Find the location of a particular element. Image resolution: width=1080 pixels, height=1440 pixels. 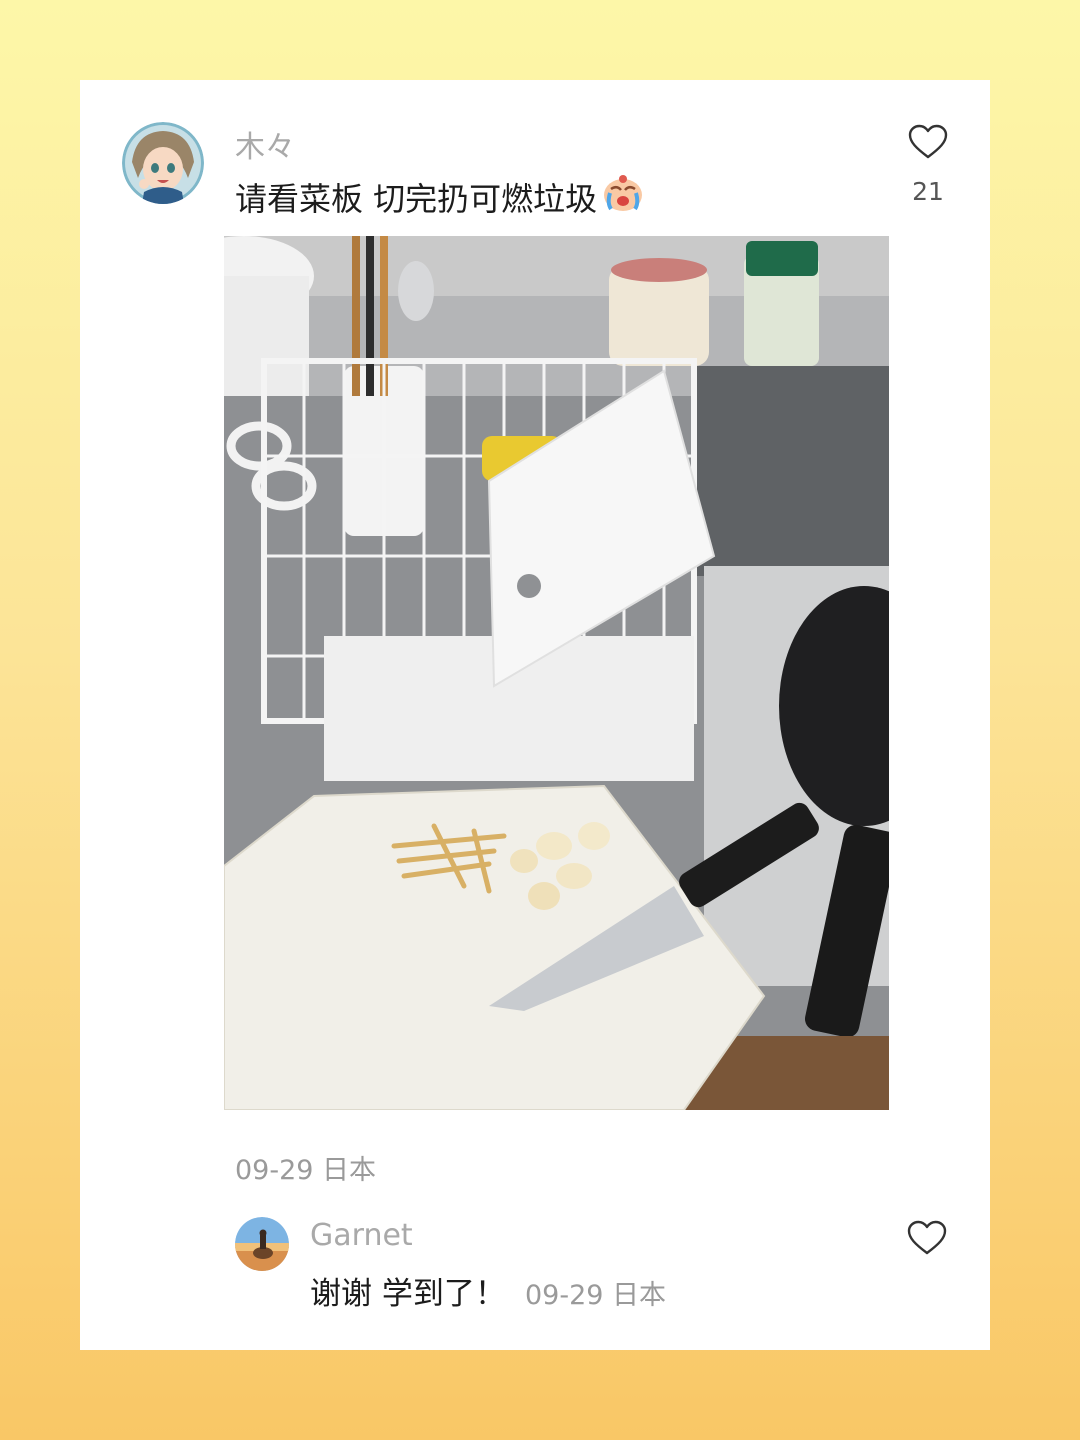

comment-meta: 09-29 日本 is located at coordinates (306, 1170).